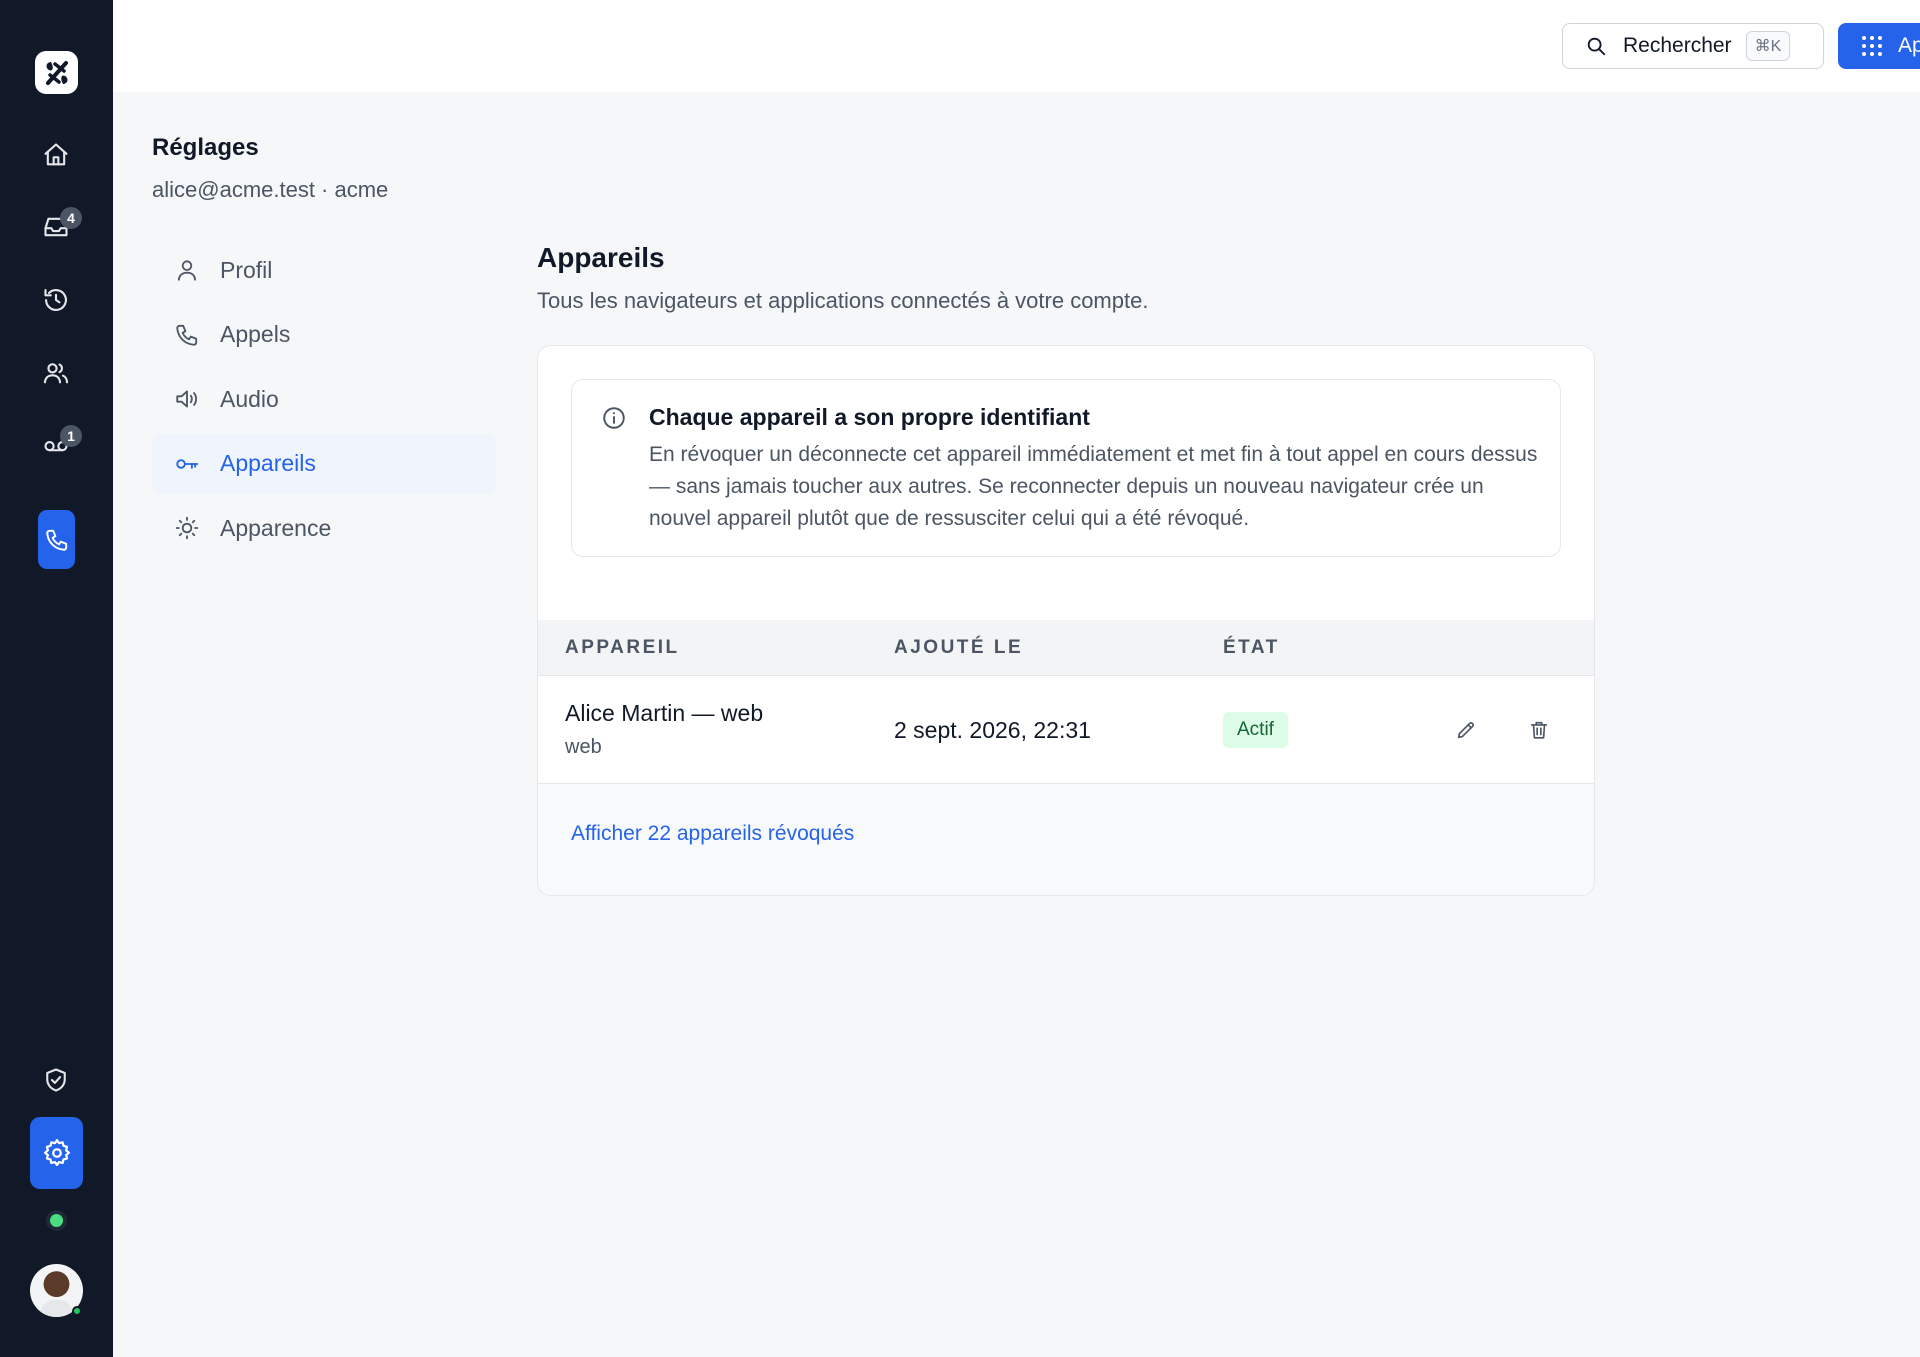  Describe the element at coordinates (324, 399) in the screenshot. I see `settings-nav-audio: Audio` at that location.